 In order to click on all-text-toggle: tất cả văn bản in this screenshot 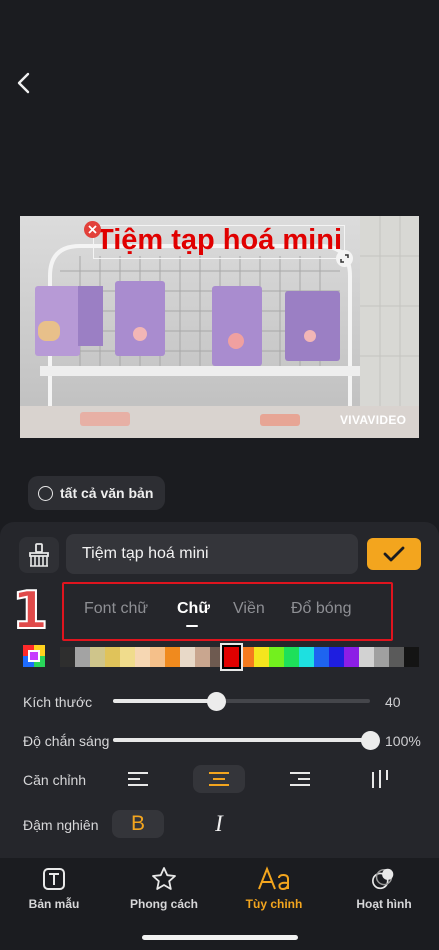, I will do `click(97, 493)`.